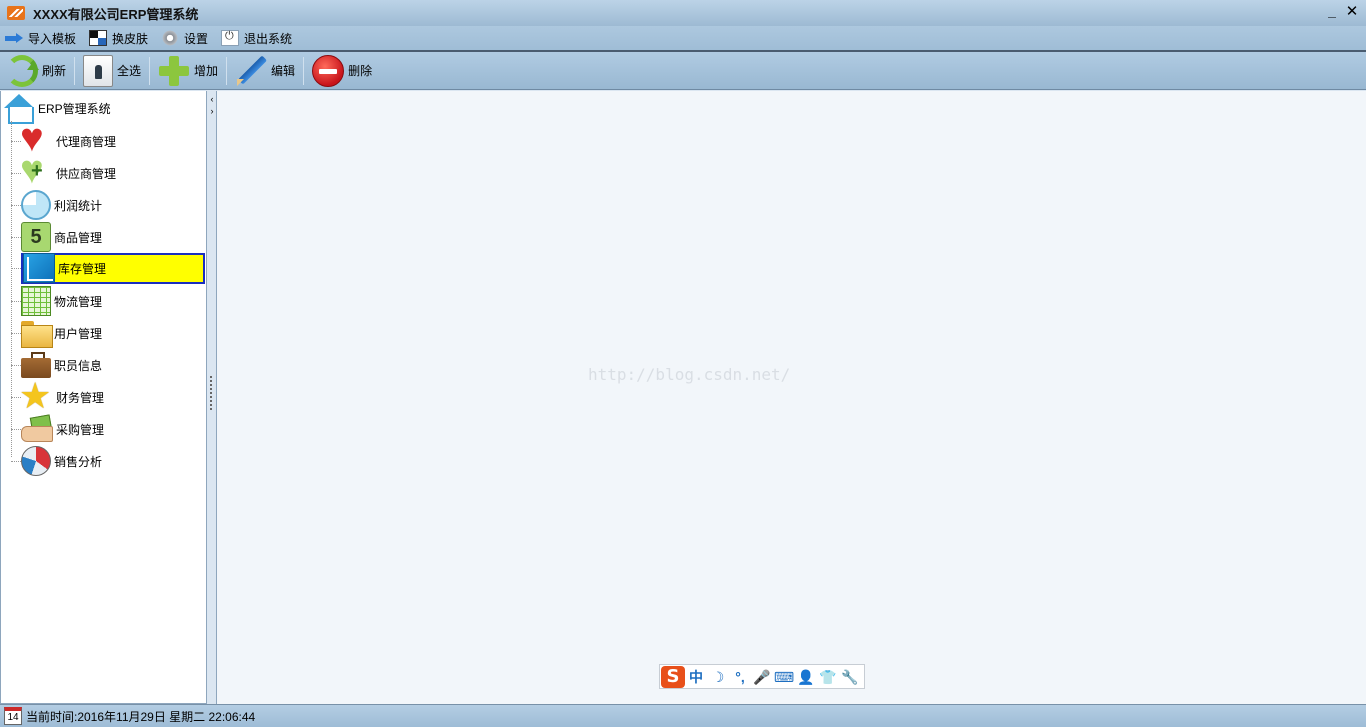 This screenshot has width=1366, height=727. I want to click on money-hand-icon, so click(37, 429).